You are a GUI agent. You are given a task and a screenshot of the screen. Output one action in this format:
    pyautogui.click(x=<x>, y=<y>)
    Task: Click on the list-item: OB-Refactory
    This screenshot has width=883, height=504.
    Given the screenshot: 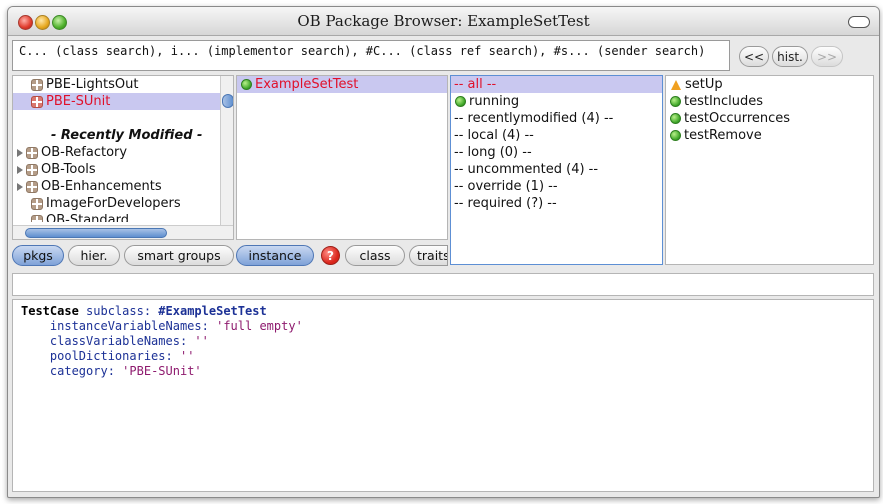 What is the action you would take?
    pyautogui.click(x=123, y=152)
    